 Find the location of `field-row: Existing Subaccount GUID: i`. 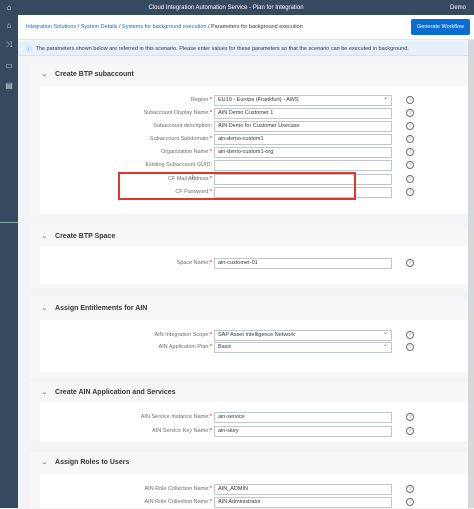

field-row: Existing Subaccount GUID: i is located at coordinates (254, 166).